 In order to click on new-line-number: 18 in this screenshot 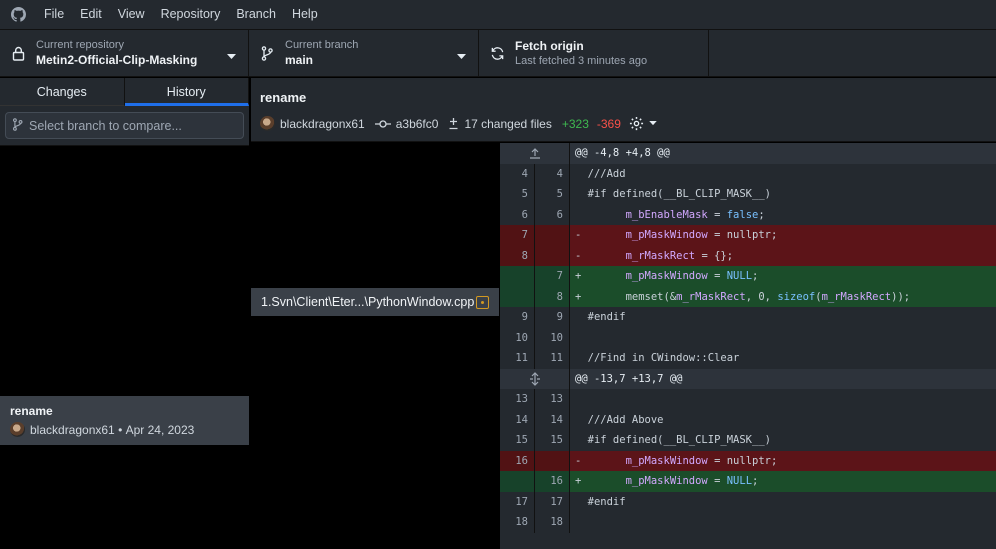, I will do `click(552, 522)`.